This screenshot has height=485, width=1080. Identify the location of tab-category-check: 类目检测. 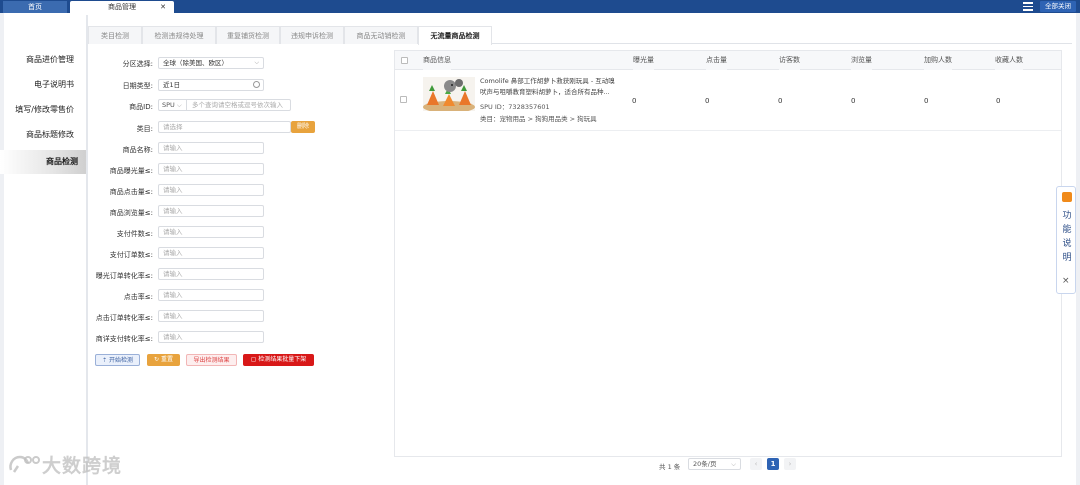
(115, 35).